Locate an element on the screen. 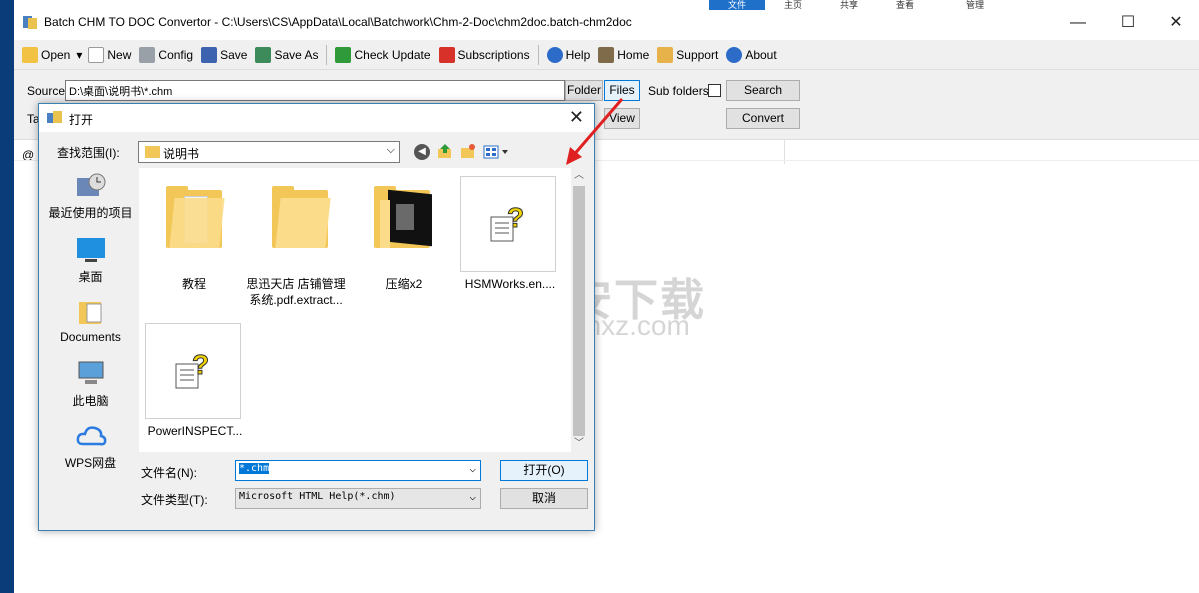  scroll-up-icon: ︿ is located at coordinates (579, 176).